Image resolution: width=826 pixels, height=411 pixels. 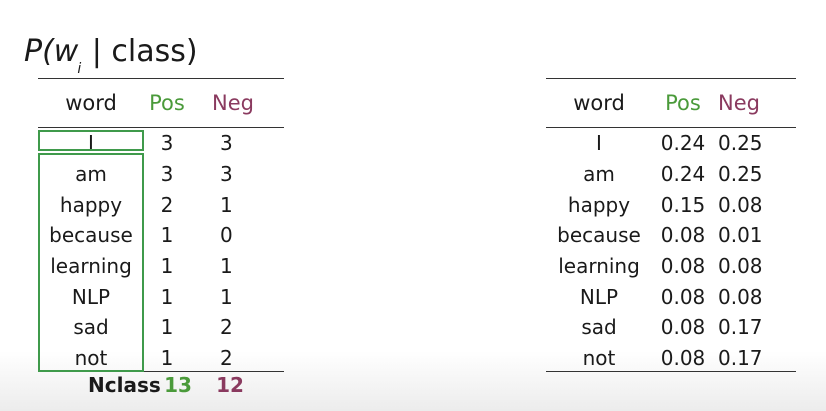 What do you see at coordinates (599, 103) in the screenshot?
I see `right-header-word: word` at bounding box center [599, 103].